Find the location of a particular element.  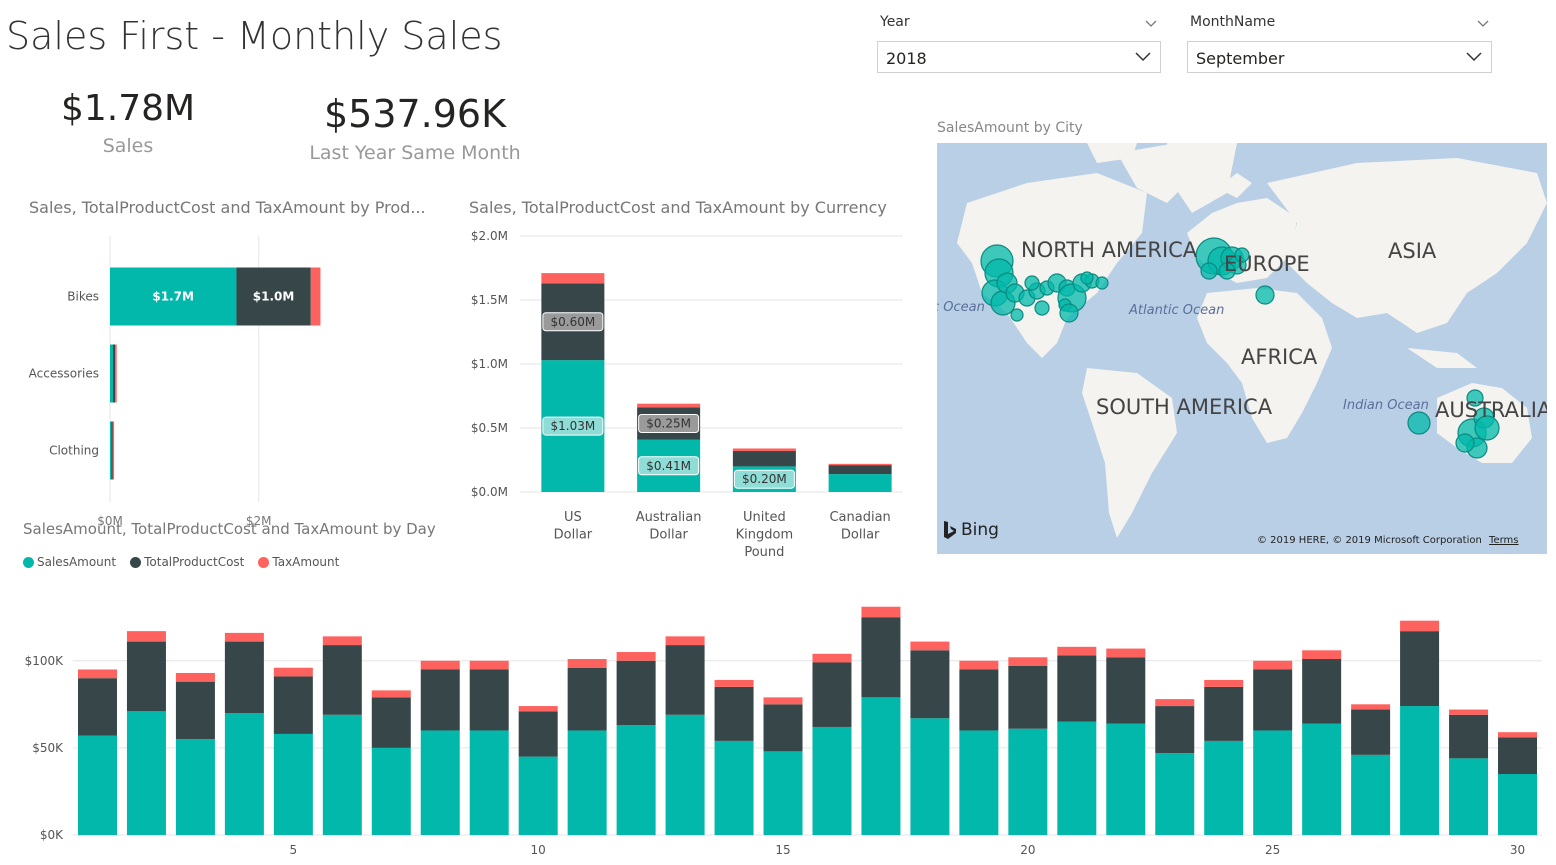

sales-kpi-card: $1.78M Sales is located at coordinates (128, 128).